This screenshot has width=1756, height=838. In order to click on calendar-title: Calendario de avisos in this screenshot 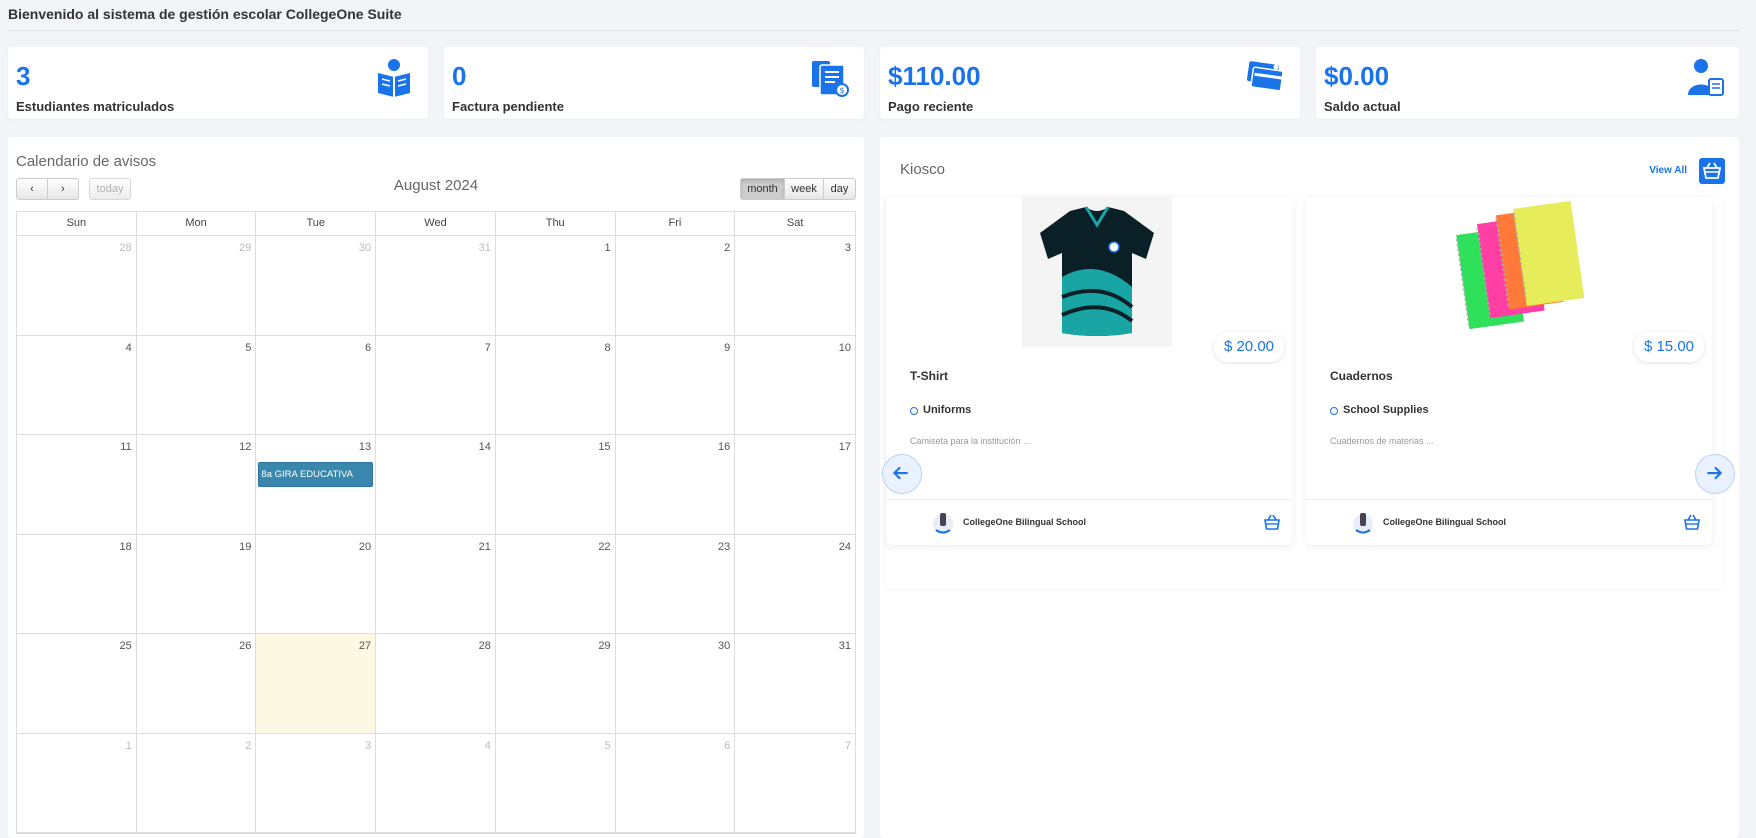, I will do `click(86, 161)`.